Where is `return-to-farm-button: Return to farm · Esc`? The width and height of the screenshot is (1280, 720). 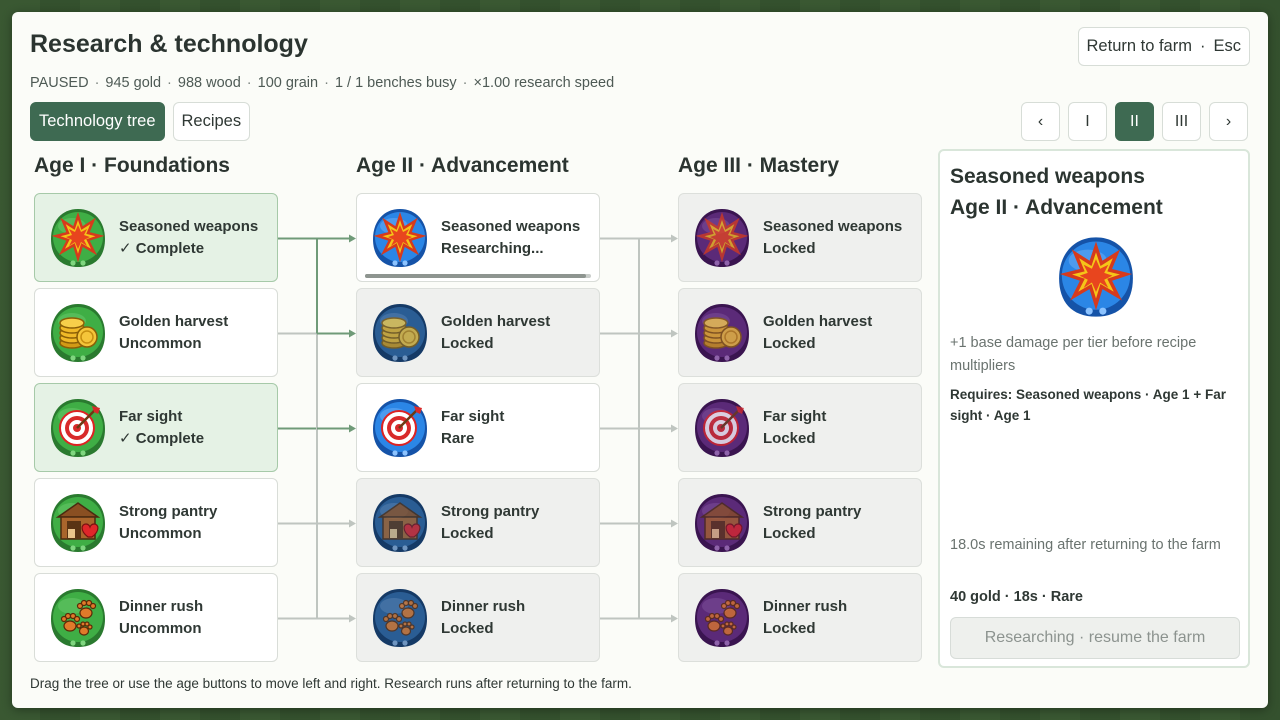 return-to-farm-button: Return to farm · Esc is located at coordinates (1163, 46).